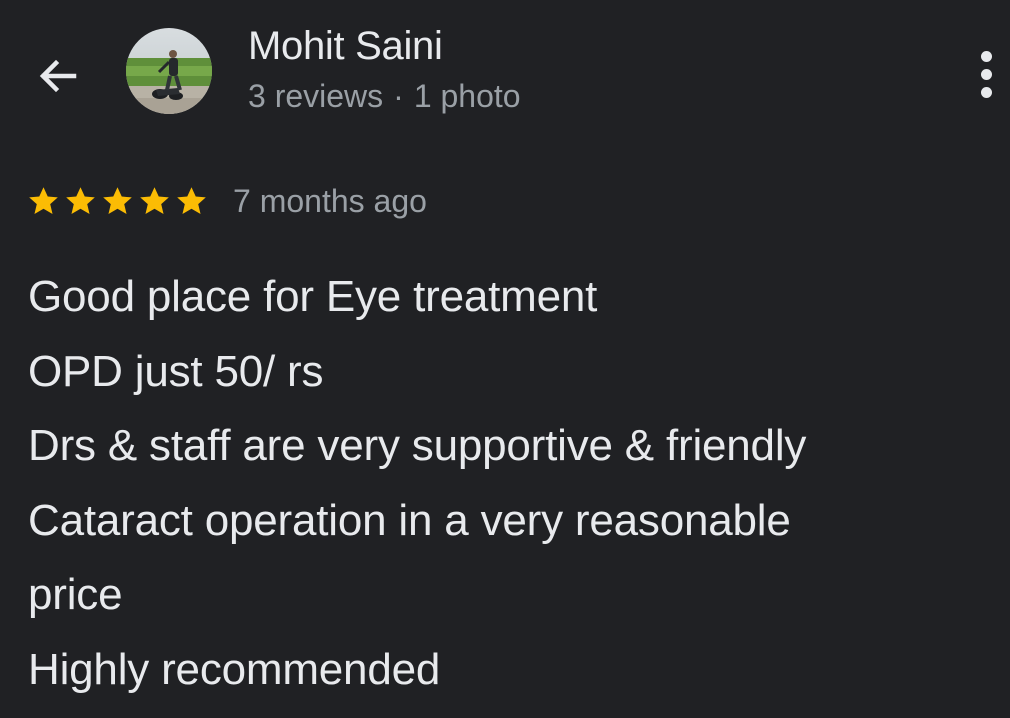 The width and height of the screenshot is (1010, 718). I want to click on more-options-button, so click(986, 74).